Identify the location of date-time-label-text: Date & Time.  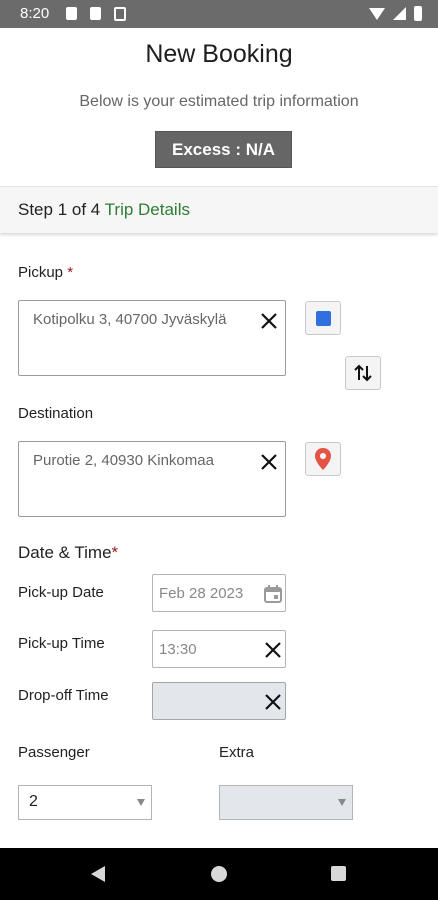
(65, 552).